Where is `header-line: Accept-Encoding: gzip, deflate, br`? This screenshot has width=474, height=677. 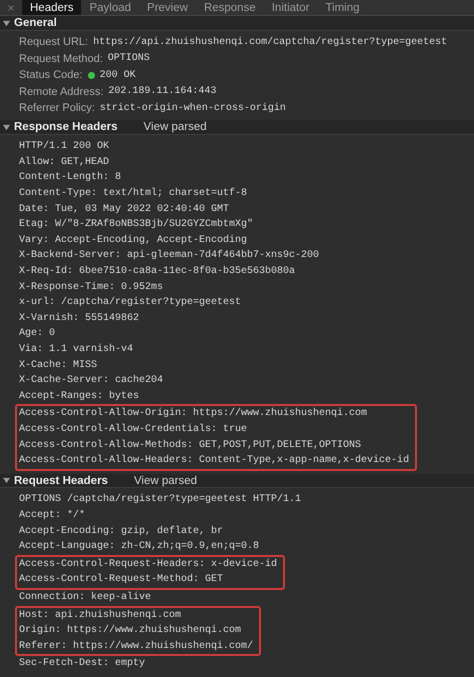
header-line: Accept-Encoding: gzip, deflate, br is located at coordinates (121, 531).